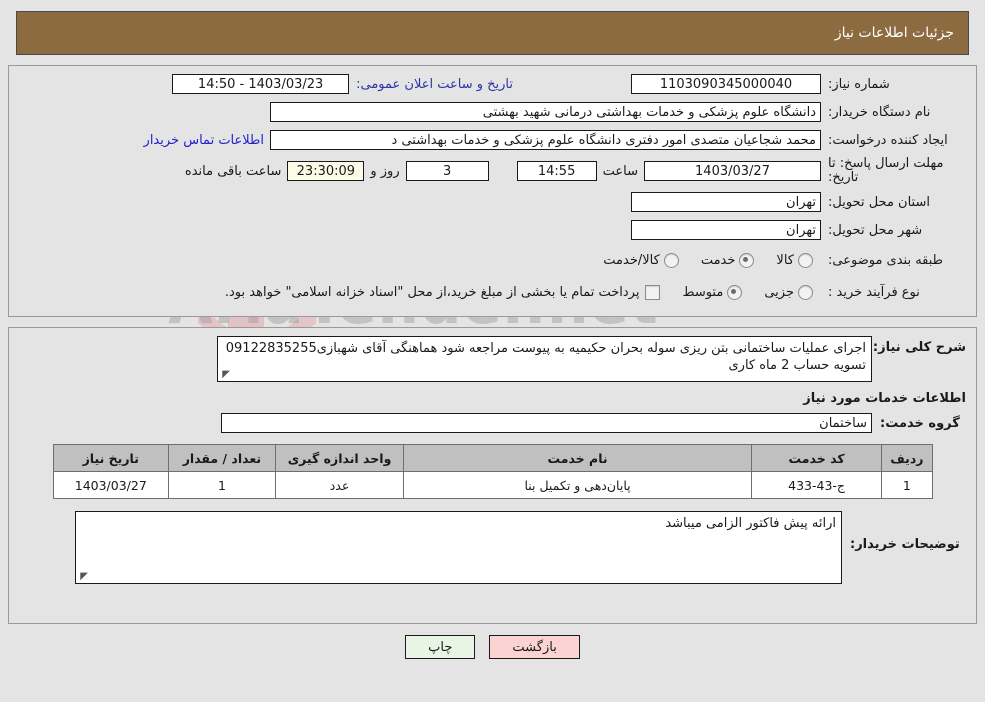 This screenshot has width=985, height=702. What do you see at coordinates (326, 171) in the screenshot?
I see `countdown-value: 23:30:09` at bounding box center [326, 171].